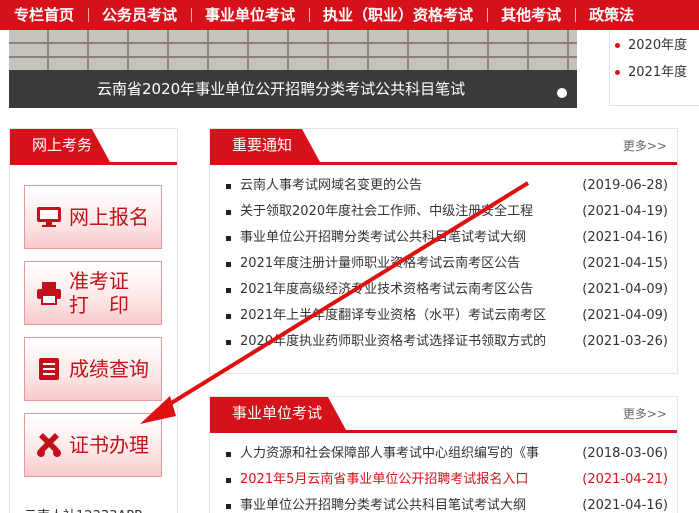 The image size is (699, 513). I want to click on news-title: 2020年度执业药师职业资格考试选择证书领取方式的, so click(405, 342).